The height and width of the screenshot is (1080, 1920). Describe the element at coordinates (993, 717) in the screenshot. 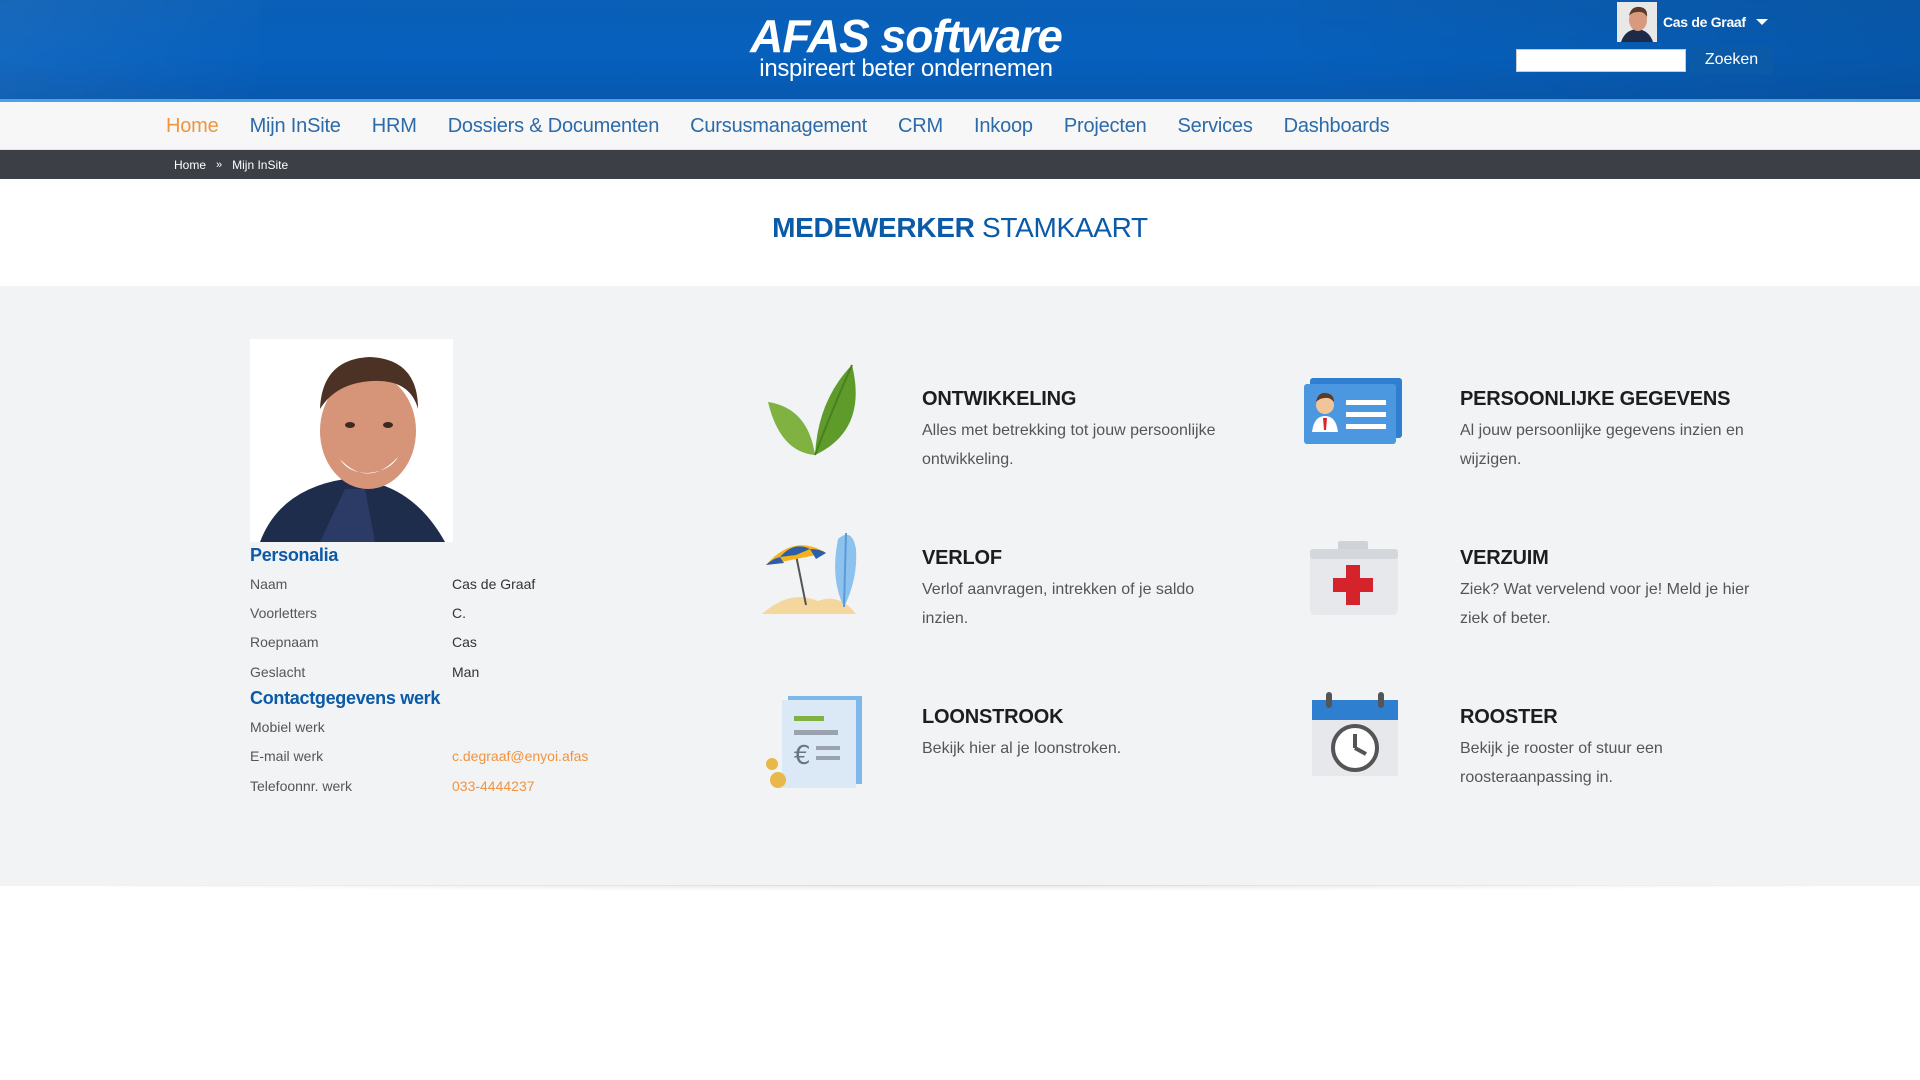

I see `tile-title: LOONSTROOK` at that location.